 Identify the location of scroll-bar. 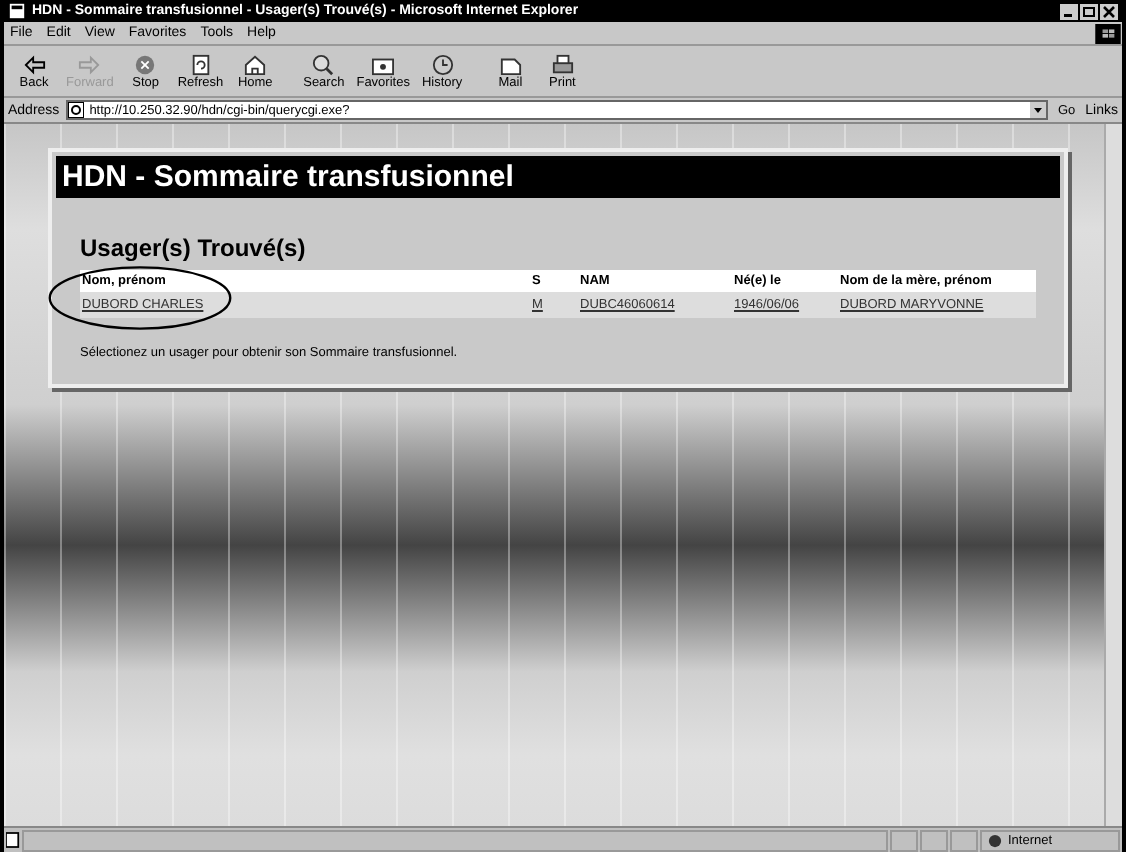
(1113, 475).